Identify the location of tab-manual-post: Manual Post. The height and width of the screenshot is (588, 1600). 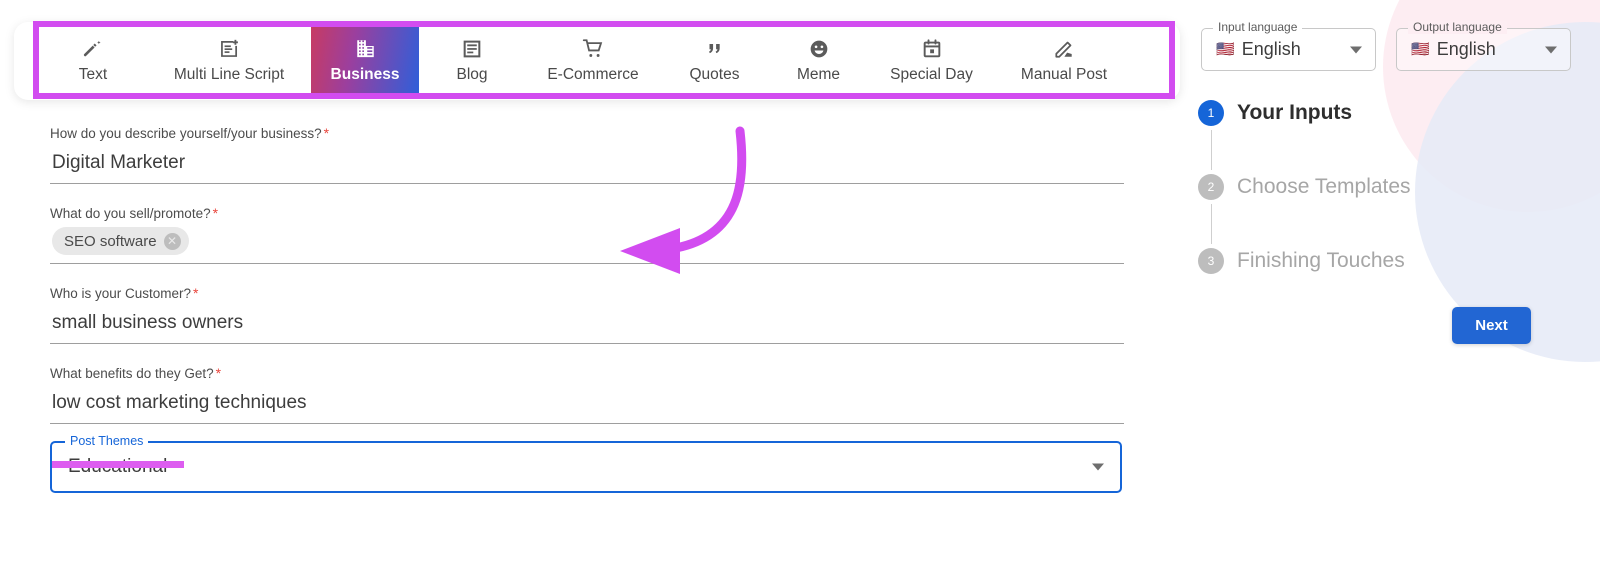
(1064, 60).